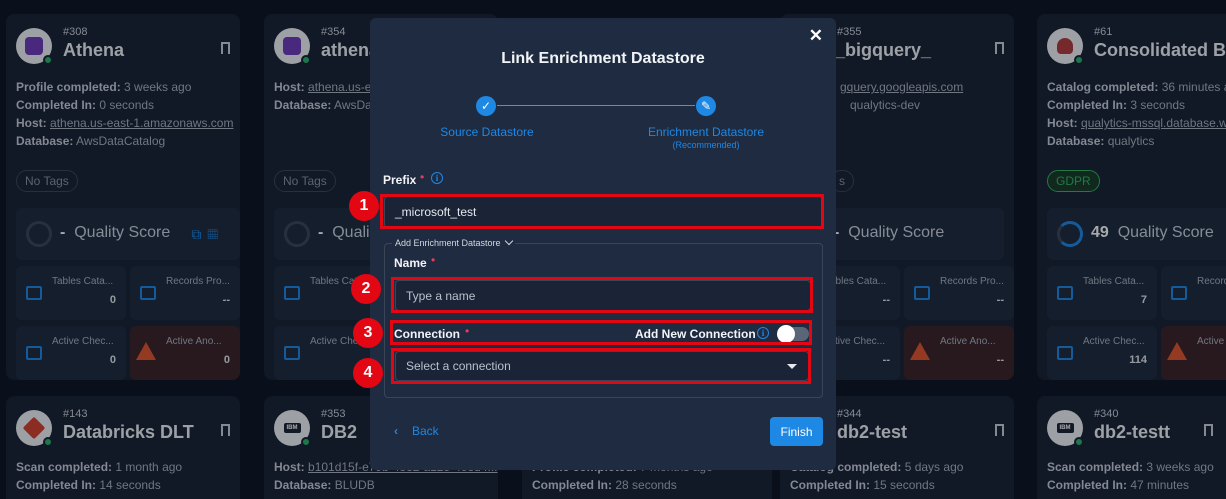 The image size is (1226, 499). I want to click on name-label: Name, so click(410, 263).